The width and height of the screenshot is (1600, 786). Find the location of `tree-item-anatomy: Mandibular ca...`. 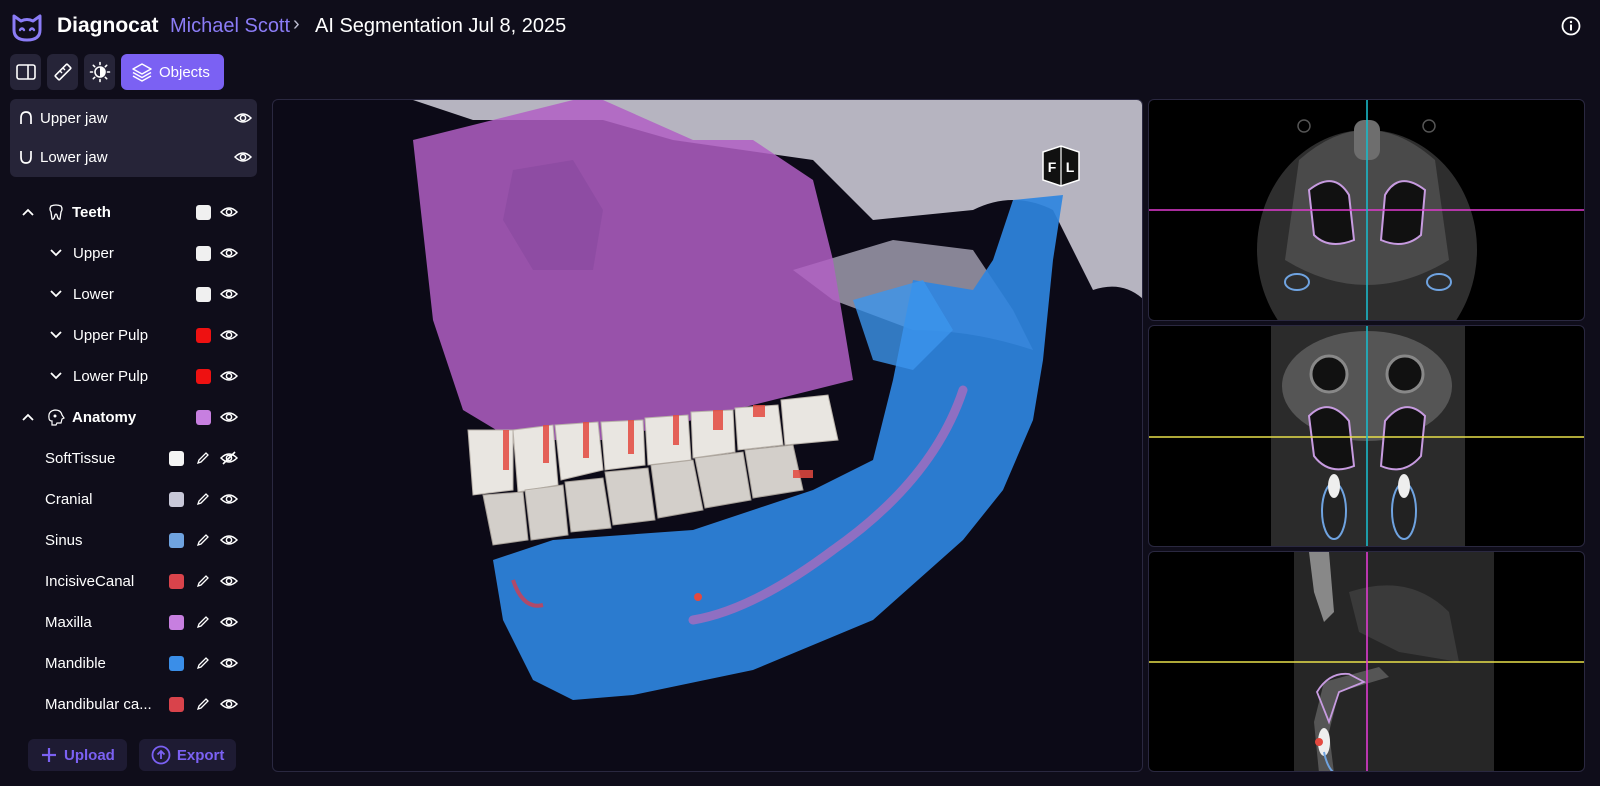

tree-item-anatomy: Mandibular ca... is located at coordinates (131, 704).